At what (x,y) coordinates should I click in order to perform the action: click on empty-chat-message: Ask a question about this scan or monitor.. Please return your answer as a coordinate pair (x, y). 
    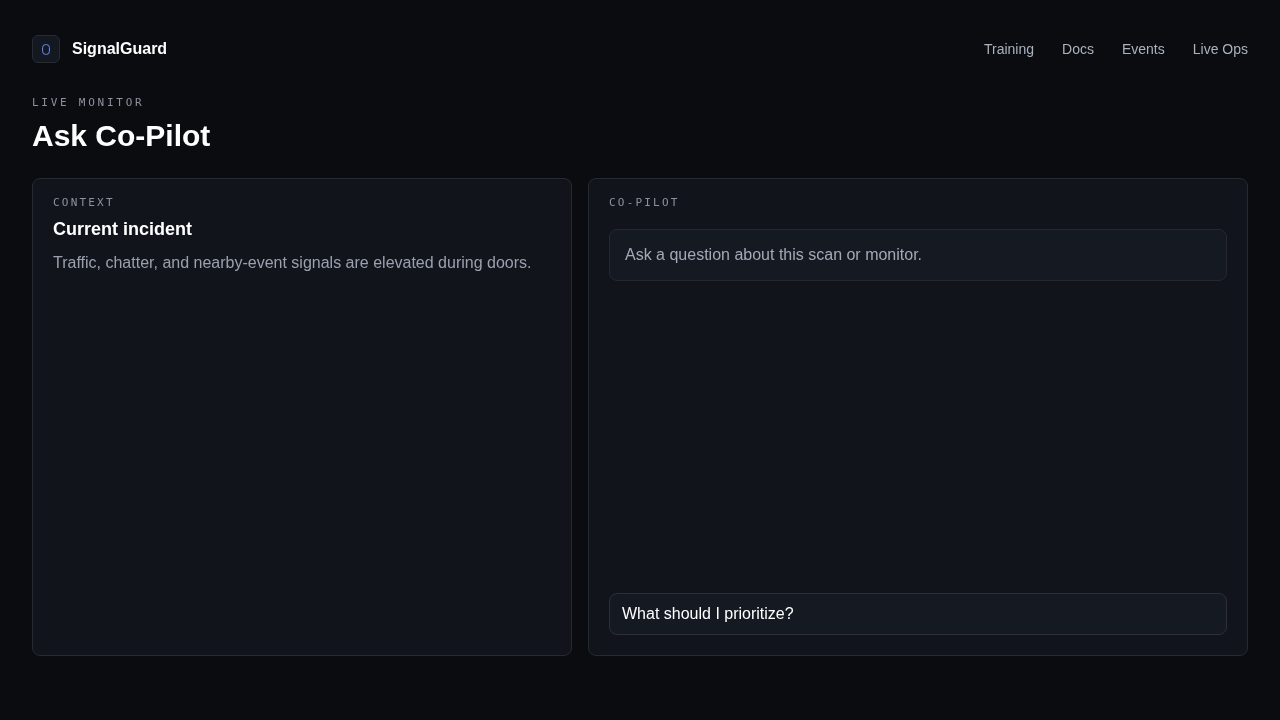
    Looking at the image, I should click on (918, 255).